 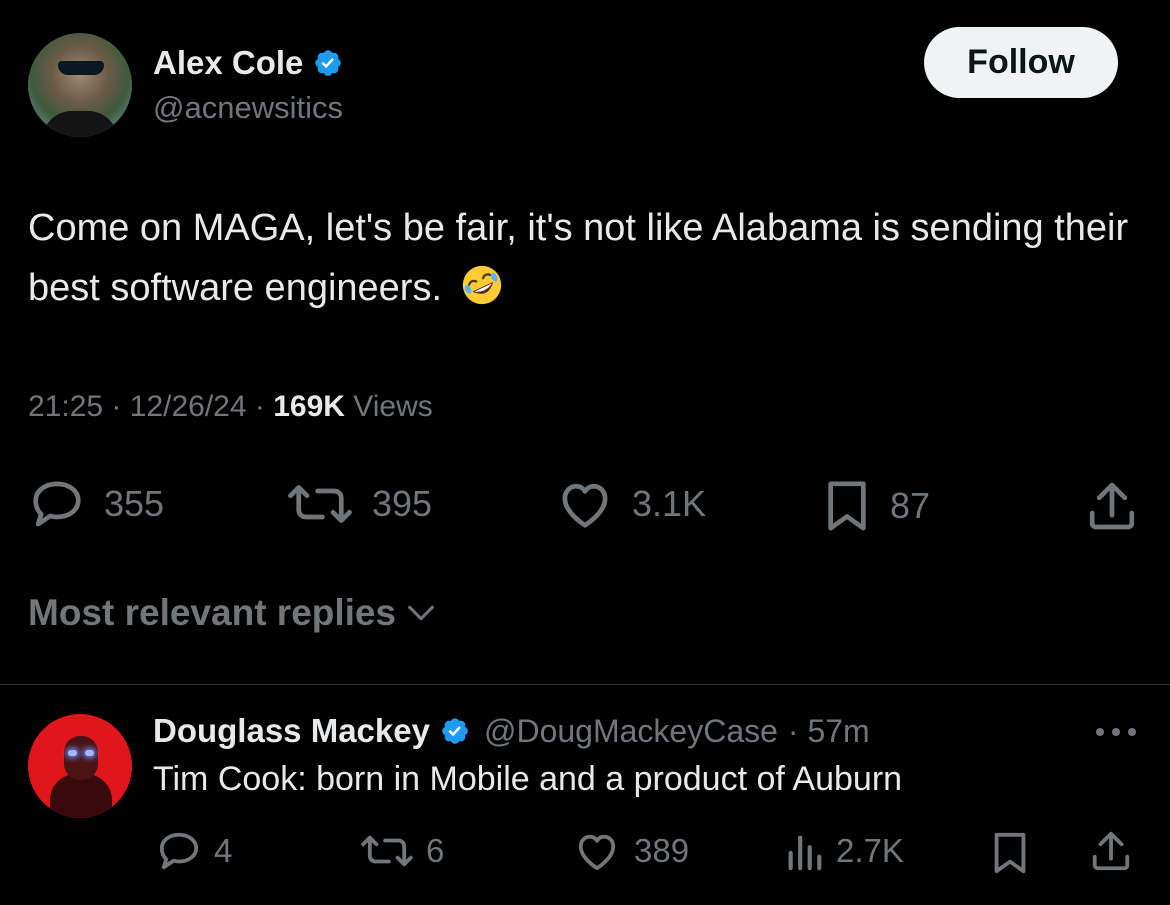 I want to click on repost-action: 395, so click(x=359, y=504).